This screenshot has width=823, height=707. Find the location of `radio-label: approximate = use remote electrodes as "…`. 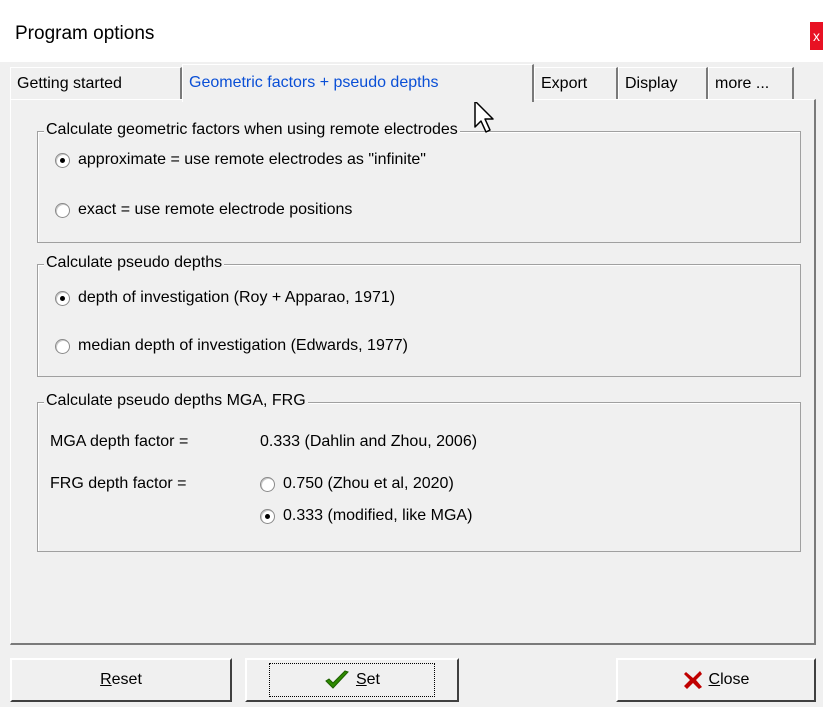

radio-label: approximate = use remote electrodes as "… is located at coordinates (252, 159).